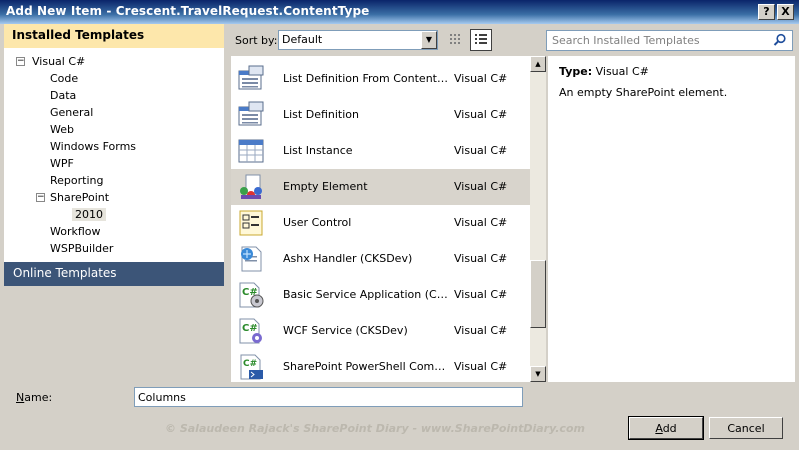 This screenshot has width=799, height=450. What do you see at coordinates (345, 330) in the screenshot?
I see `template-name: WCF Service (CKSDev)` at bounding box center [345, 330].